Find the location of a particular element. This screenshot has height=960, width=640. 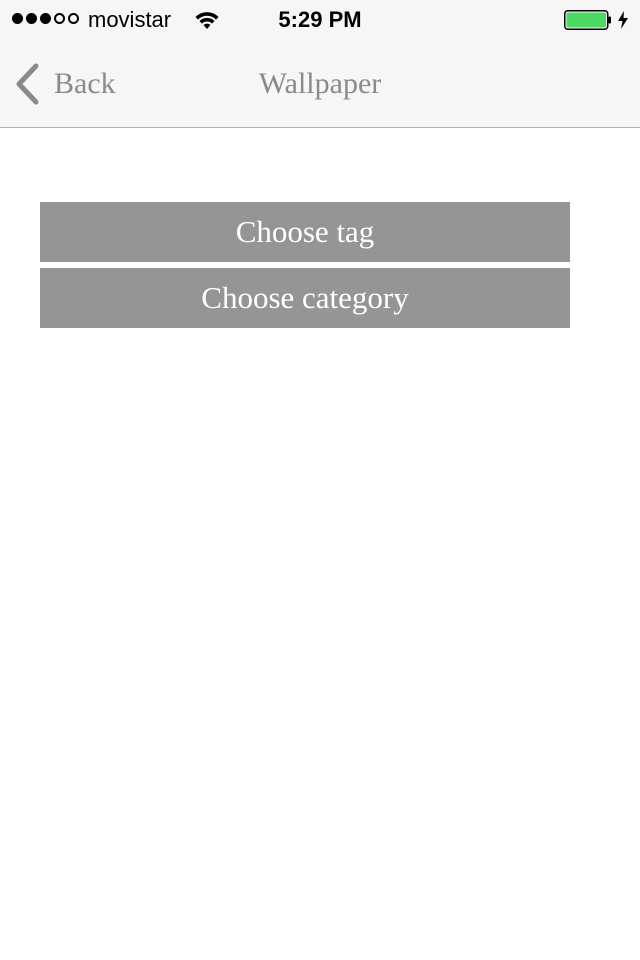

status-bar: movistar 5:29 PM is located at coordinates (320, 20).